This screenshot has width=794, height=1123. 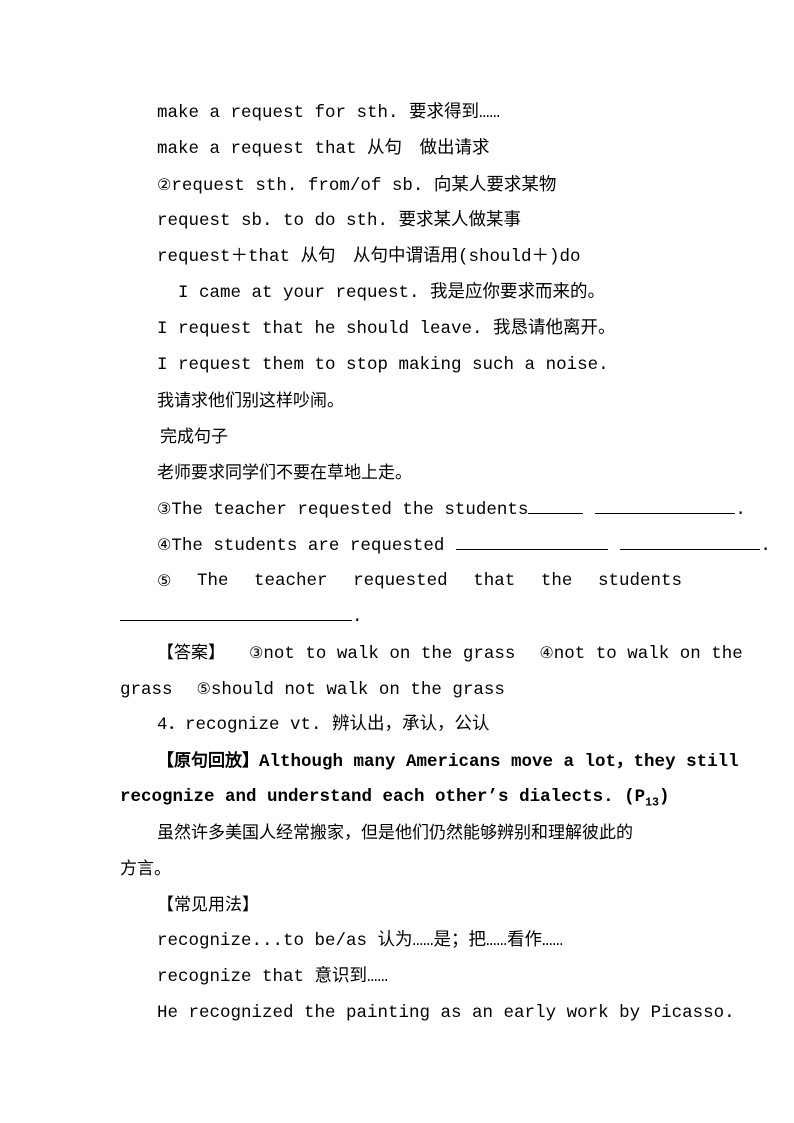 What do you see at coordinates (291, 581) in the screenshot?
I see `exercise-item-5-word-1: teacher` at bounding box center [291, 581].